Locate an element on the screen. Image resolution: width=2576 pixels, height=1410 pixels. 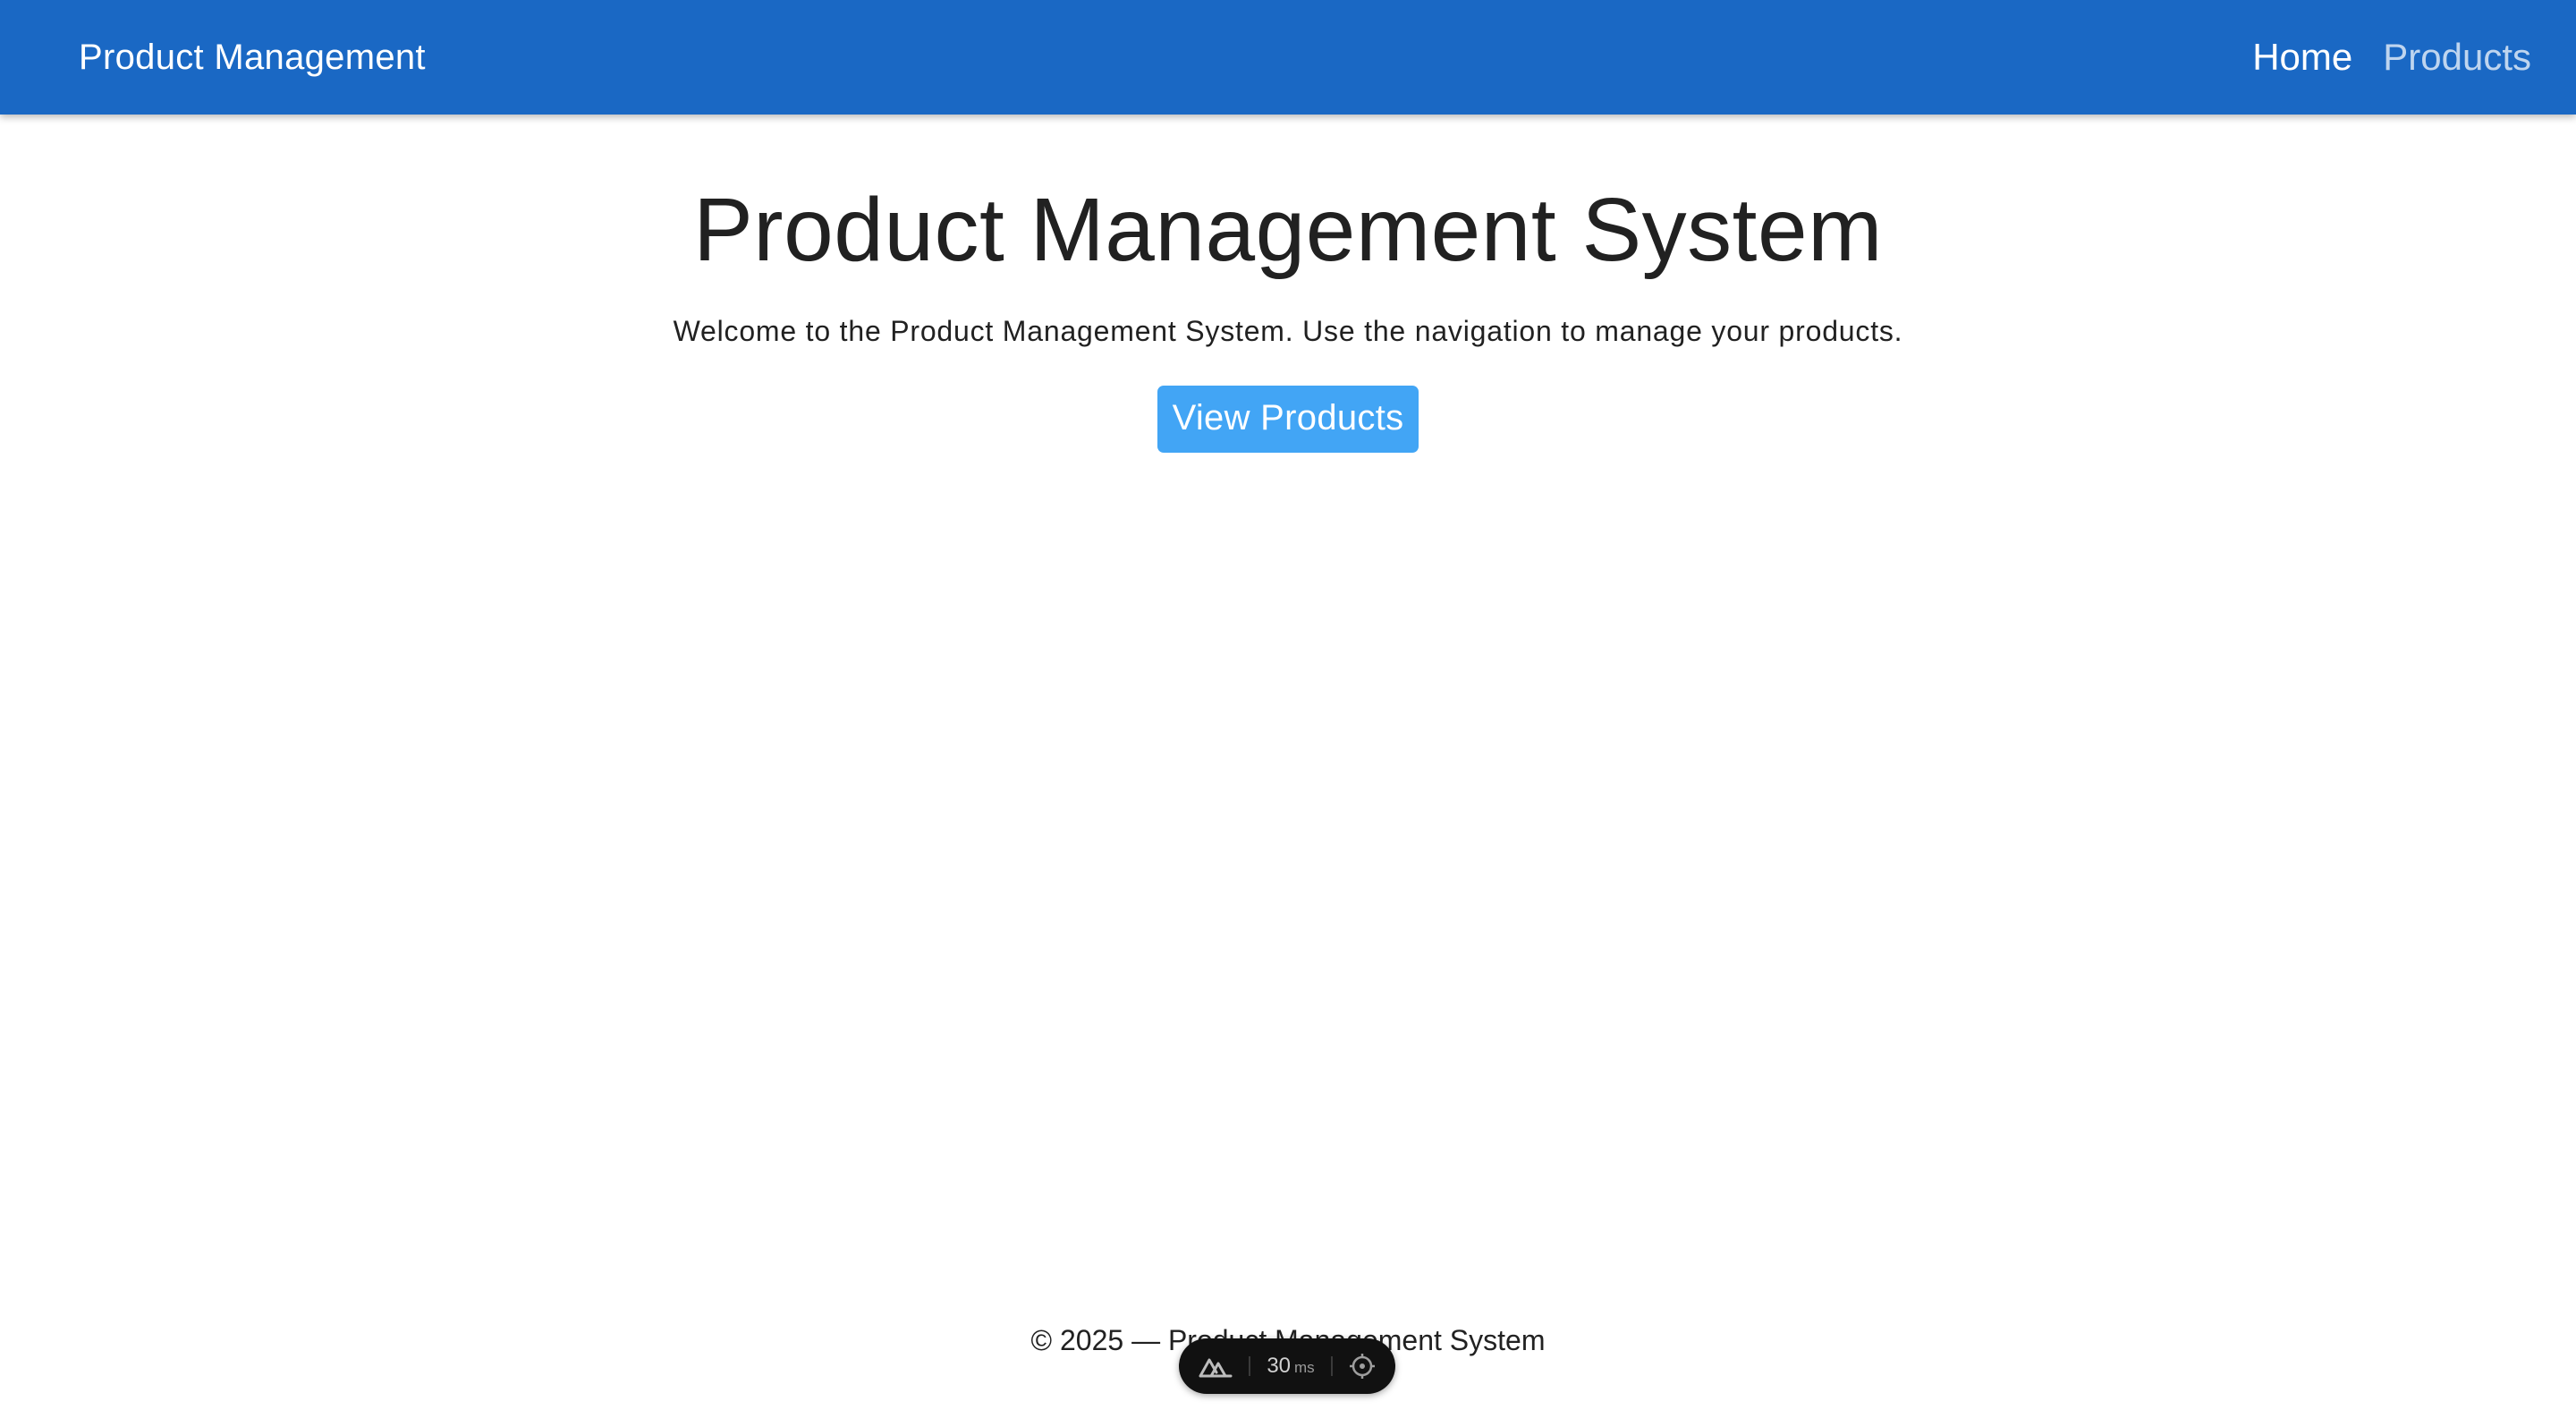
main-nav: Home Products is located at coordinates (2391, 58).